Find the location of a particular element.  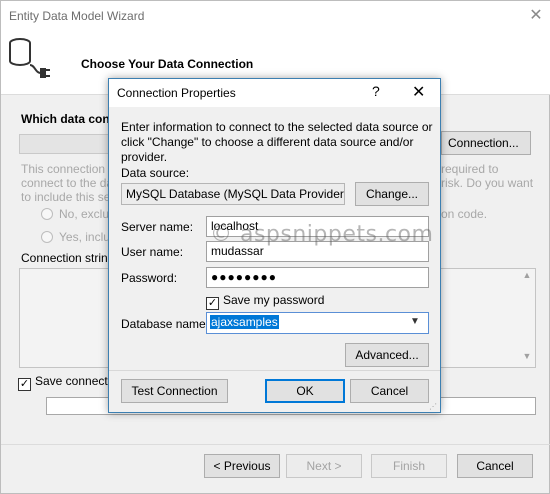

resize-grip-icon: ⋰ is located at coordinates (433, 406).